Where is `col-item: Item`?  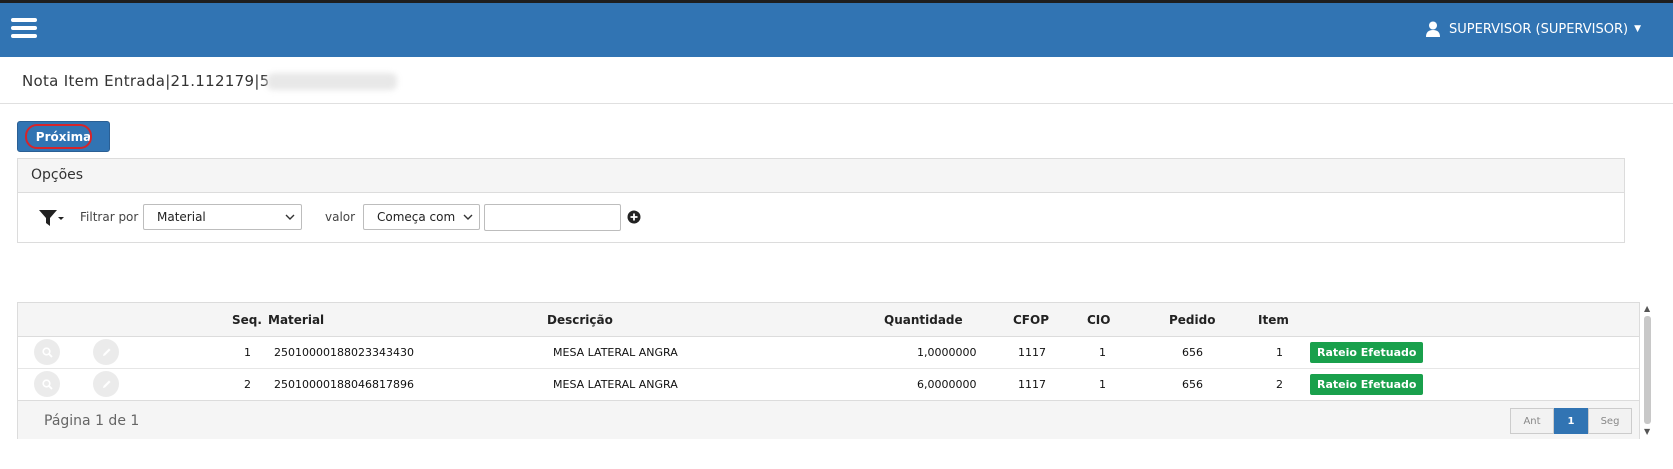 col-item: Item is located at coordinates (1273, 320).